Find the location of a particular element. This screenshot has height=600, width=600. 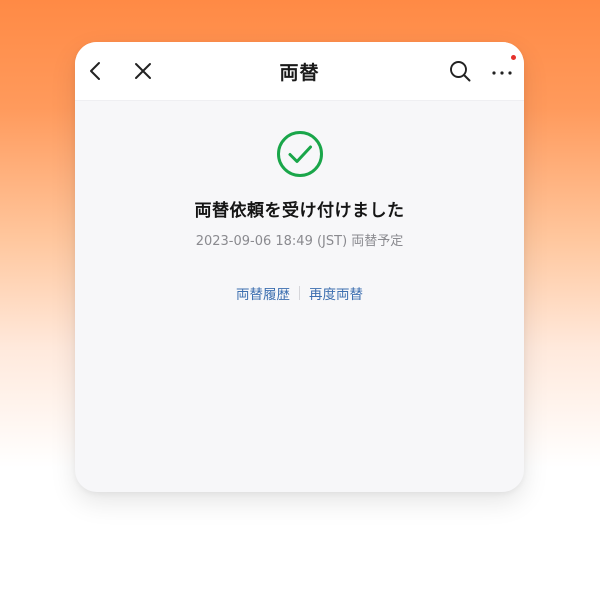

more-dots-icon is located at coordinates (502, 73).